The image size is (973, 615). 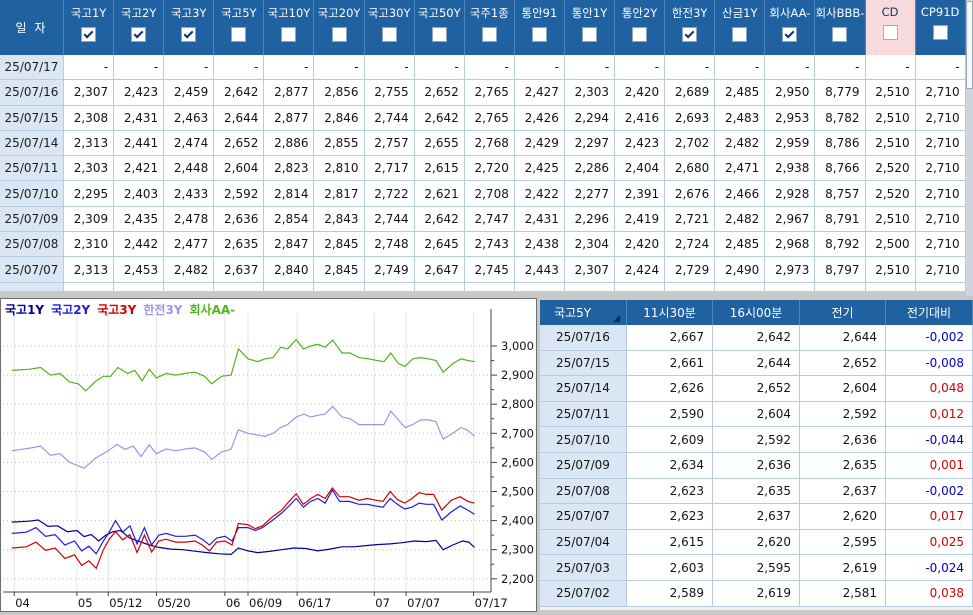 I want to click on value-cell: 2,483, so click(x=740, y=117).